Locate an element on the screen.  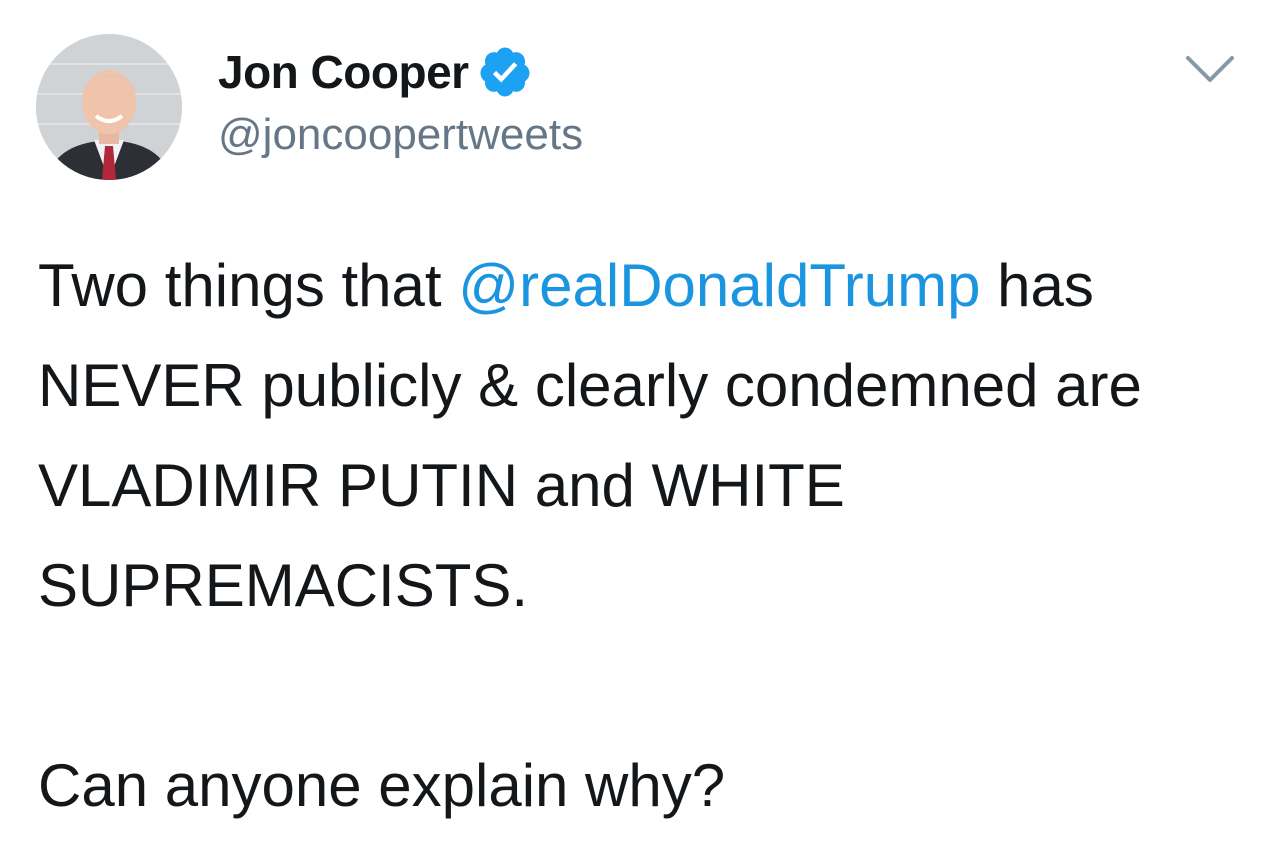
avatar-image is located at coordinates (109, 107).